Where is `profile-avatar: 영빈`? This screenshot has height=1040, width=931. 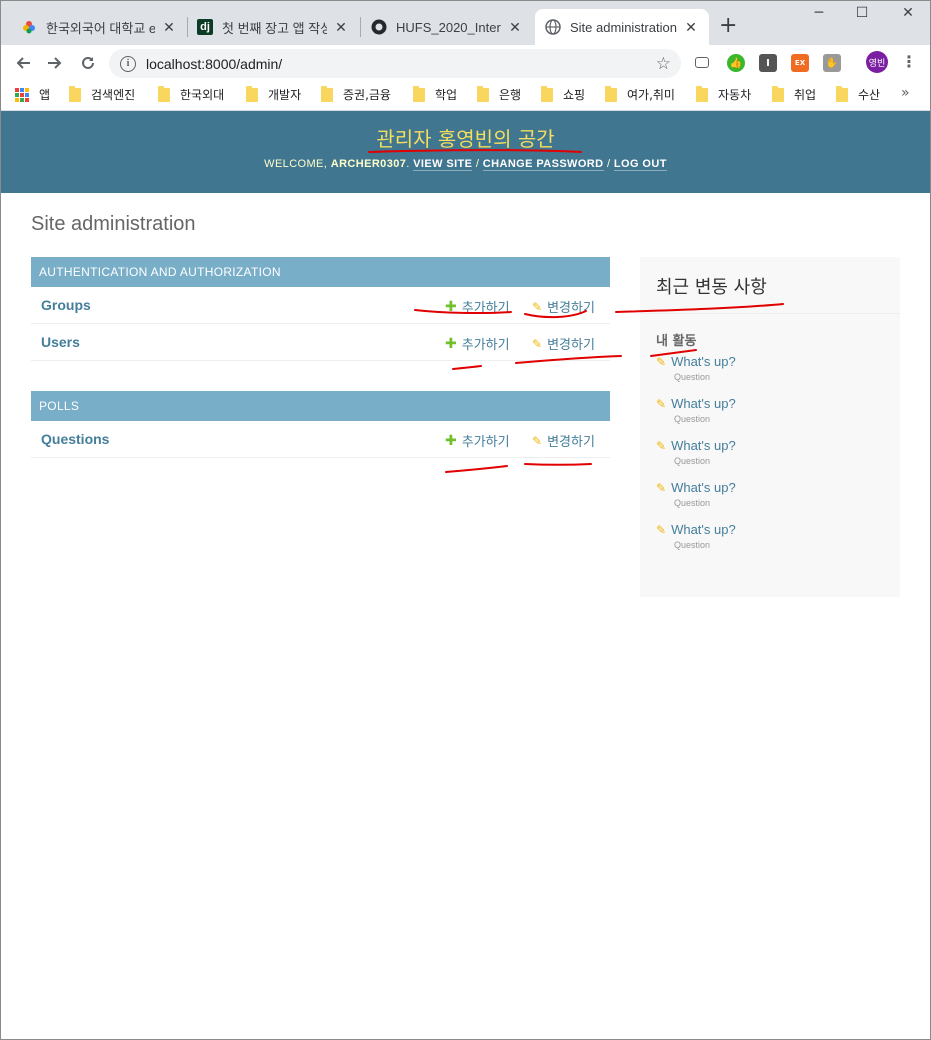 profile-avatar: 영빈 is located at coordinates (877, 62).